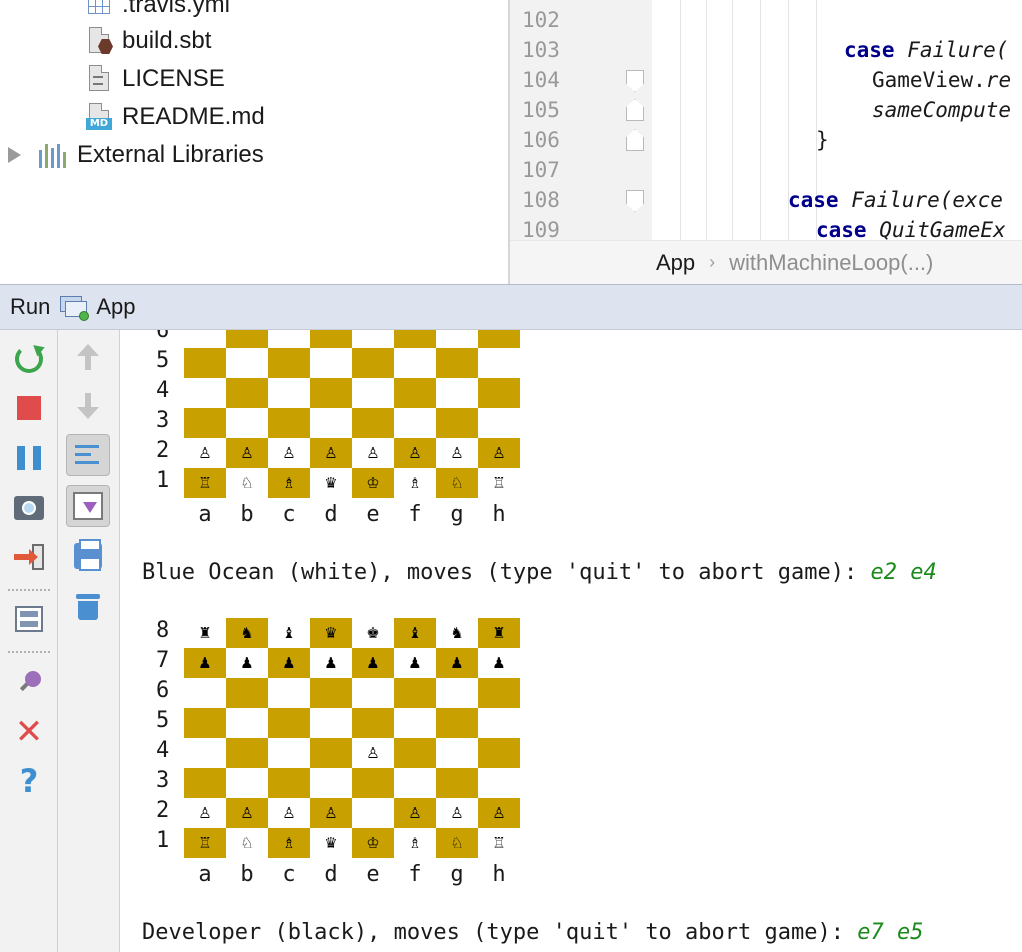 The width and height of the screenshot is (1022, 952). Describe the element at coordinates (289, 874) in the screenshot. I see `file-label: c` at that location.